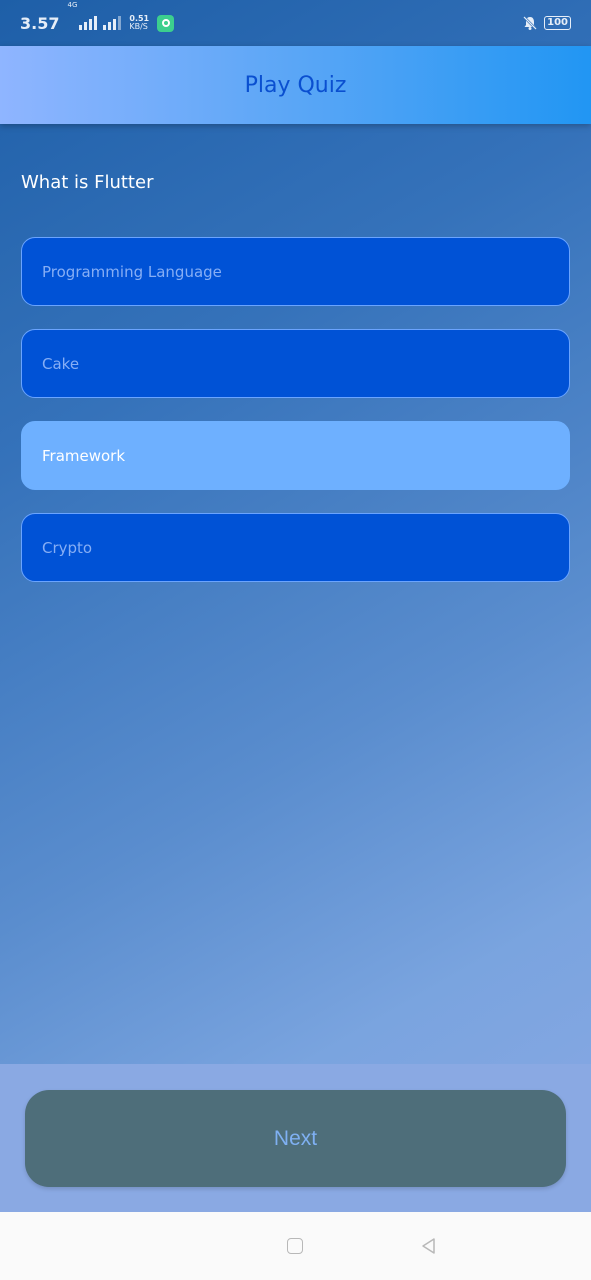 This screenshot has height=1280, width=591. I want to click on app-bar: Play Quiz, so click(295, 85).